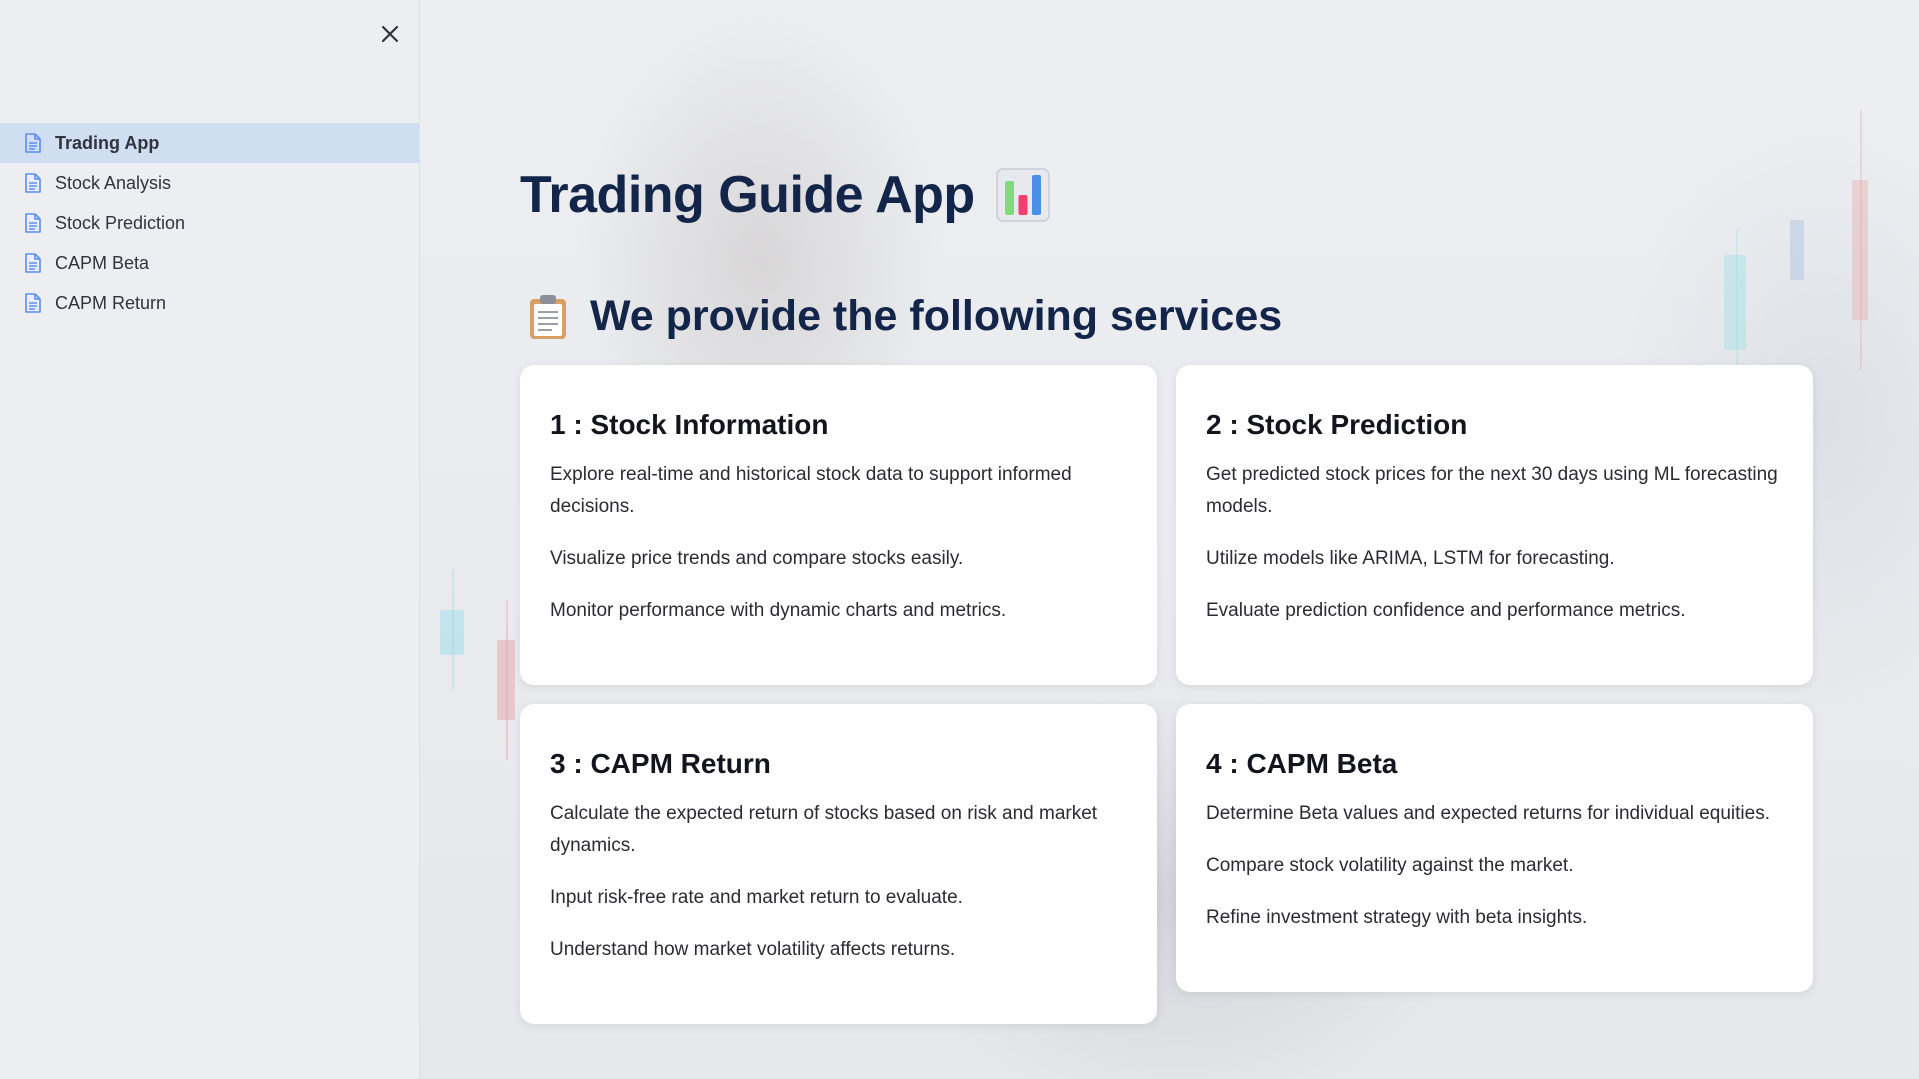  I want to click on close-sidebar-button, so click(390, 34).